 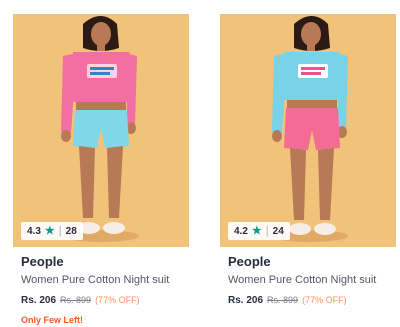 What do you see at coordinates (34, 231) in the screenshot?
I see `rating-value: 4.3` at bounding box center [34, 231].